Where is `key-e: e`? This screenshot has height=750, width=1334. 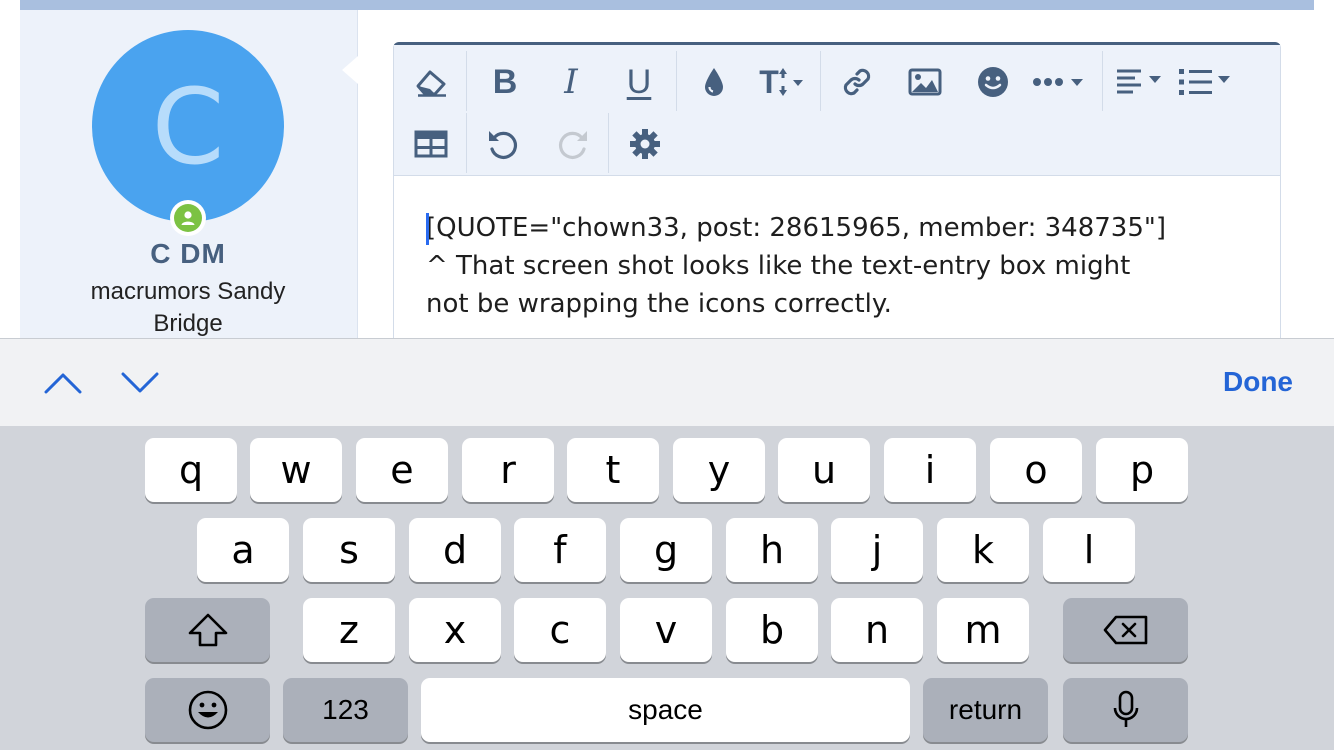 key-e: e is located at coordinates (402, 470).